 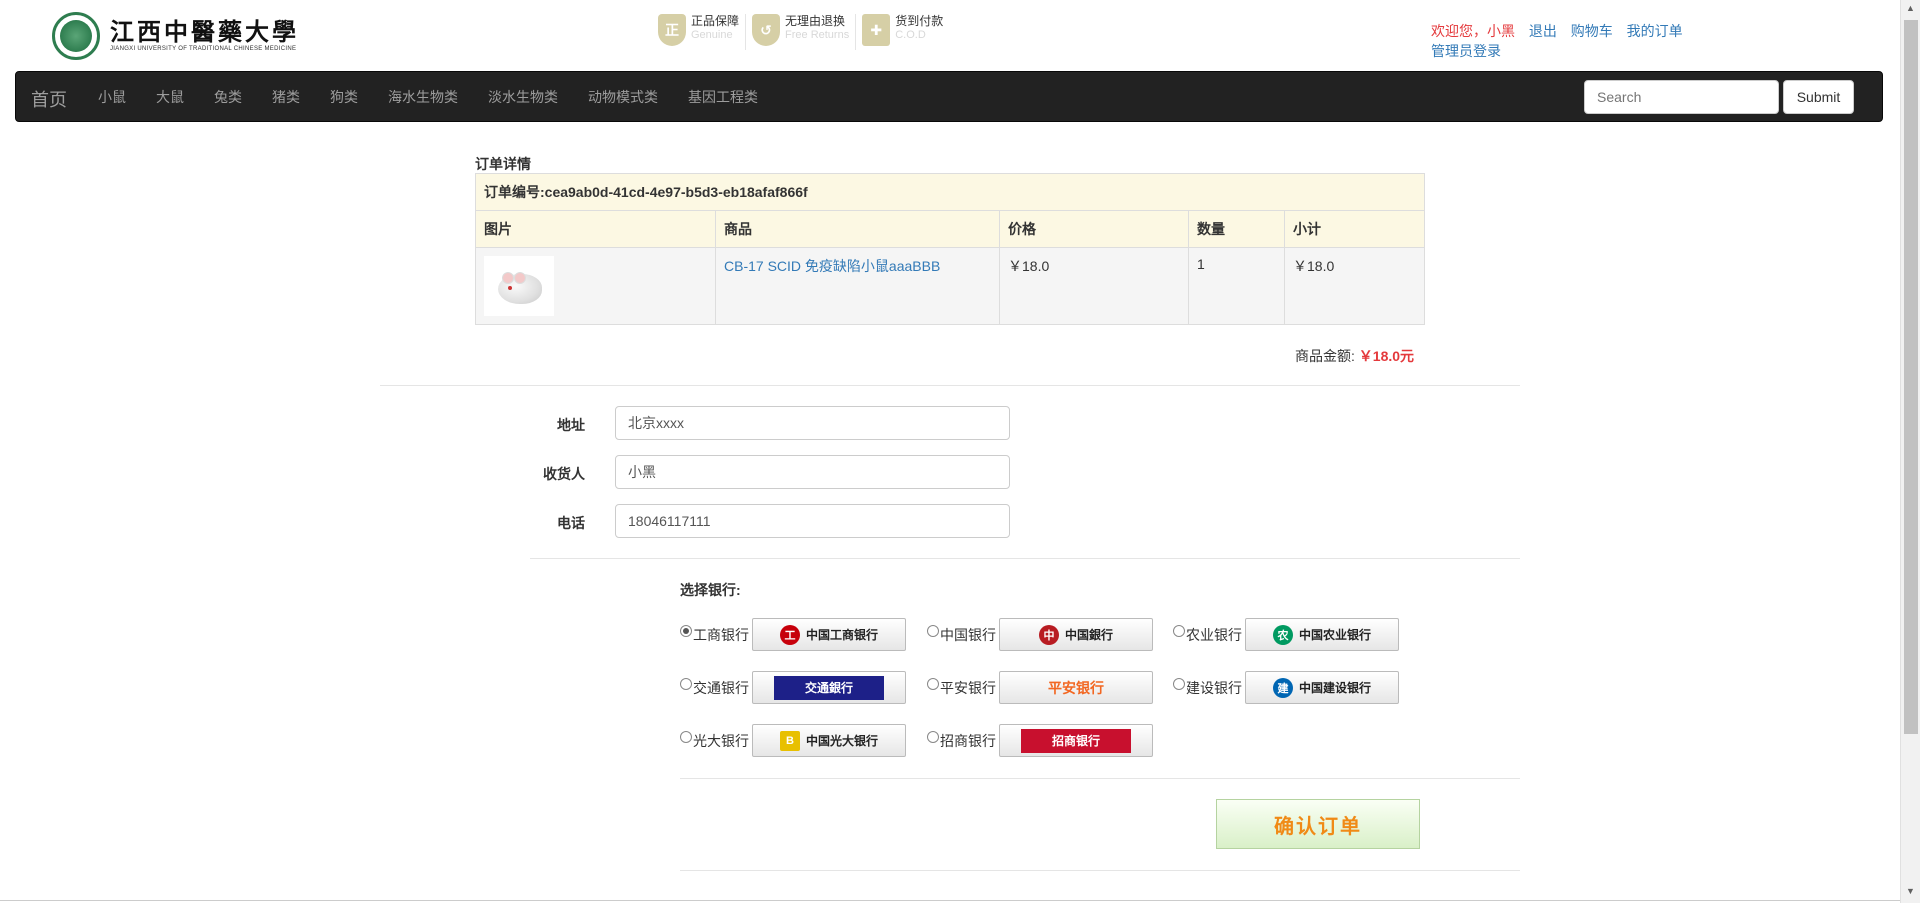 What do you see at coordinates (1681, 97) in the screenshot?
I see `search-input` at bounding box center [1681, 97].